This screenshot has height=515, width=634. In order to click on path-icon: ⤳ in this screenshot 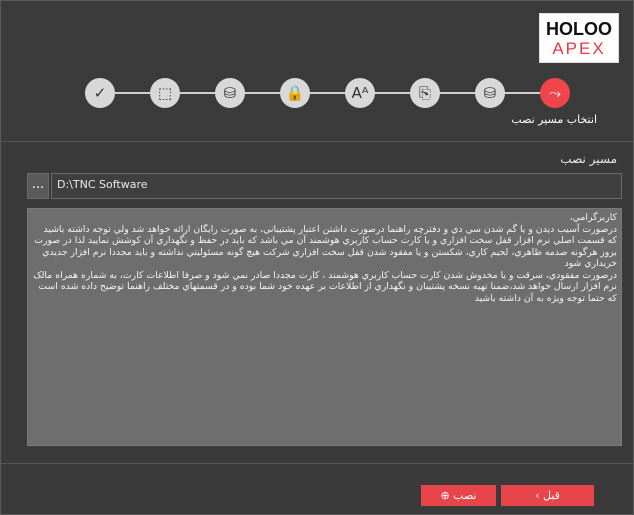, I will do `click(555, 93)`.